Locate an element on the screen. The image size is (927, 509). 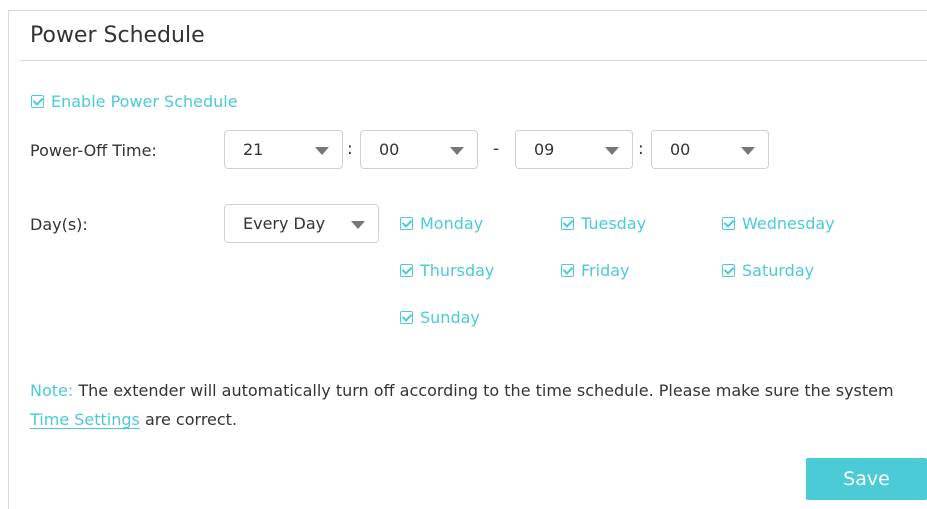
note-suffix: are correct. is located at coordinates (191, 419).